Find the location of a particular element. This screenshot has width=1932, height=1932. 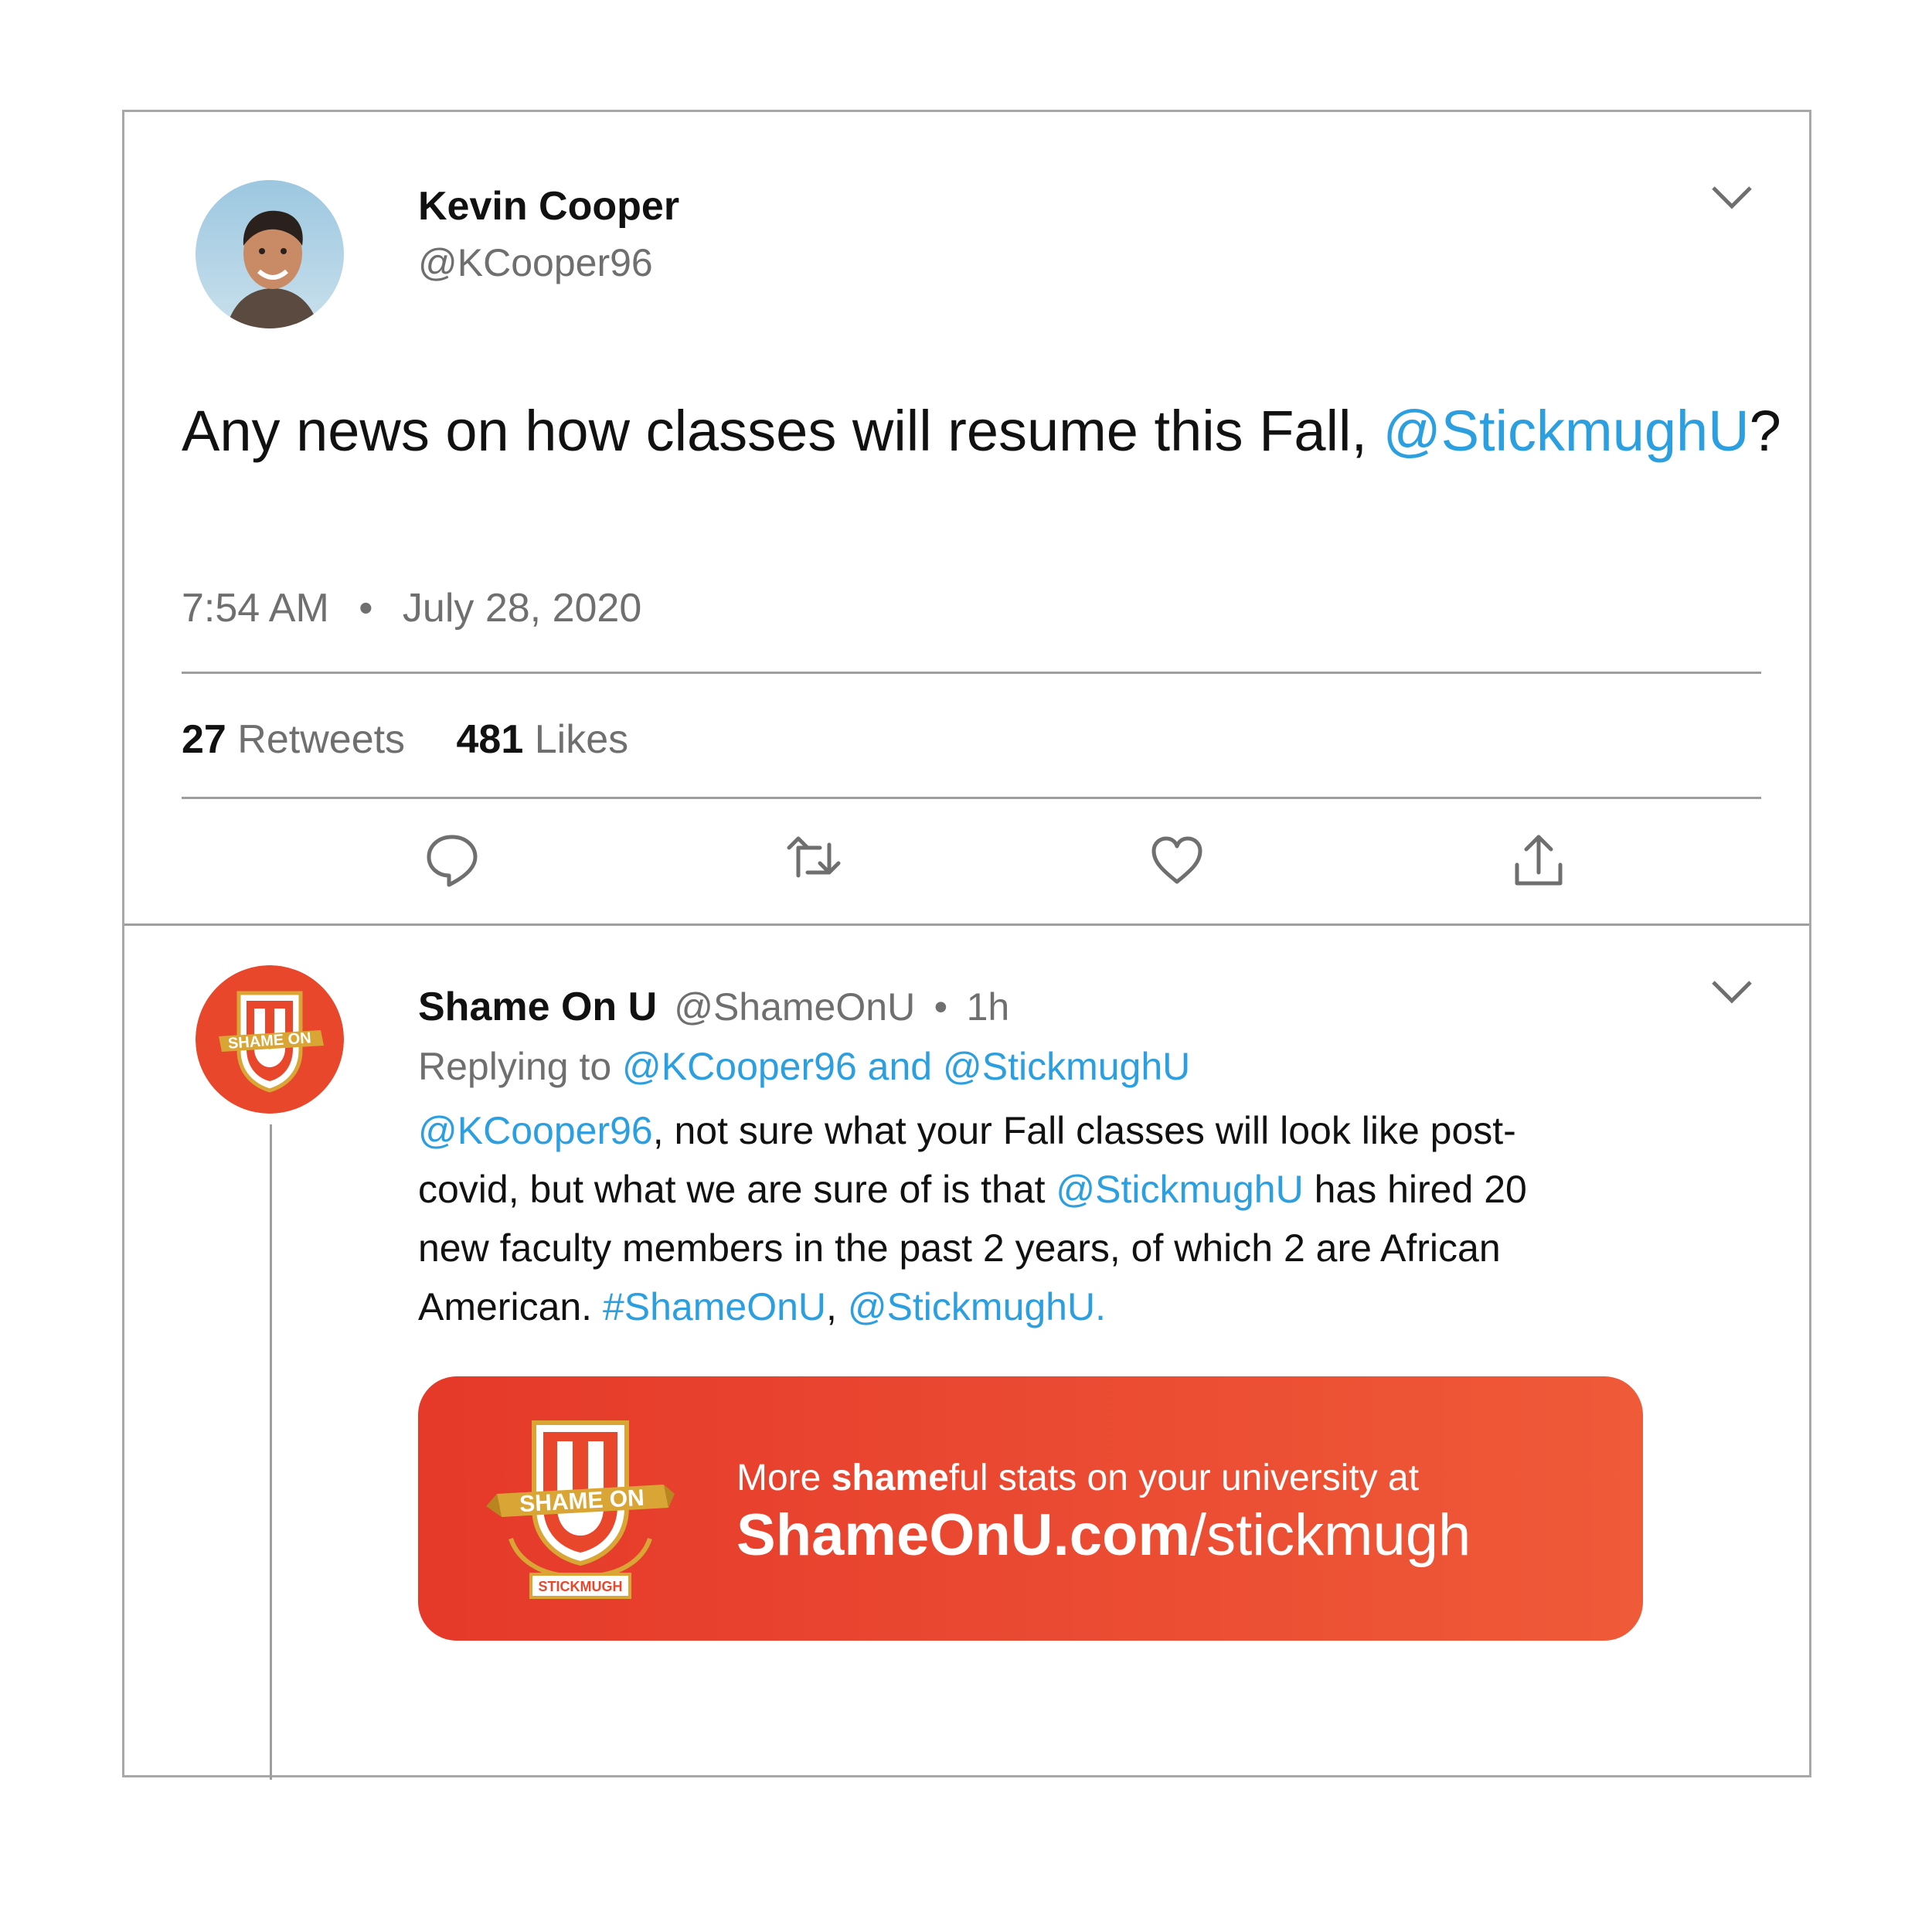

share-icon is located at coordinates (1539, 860).